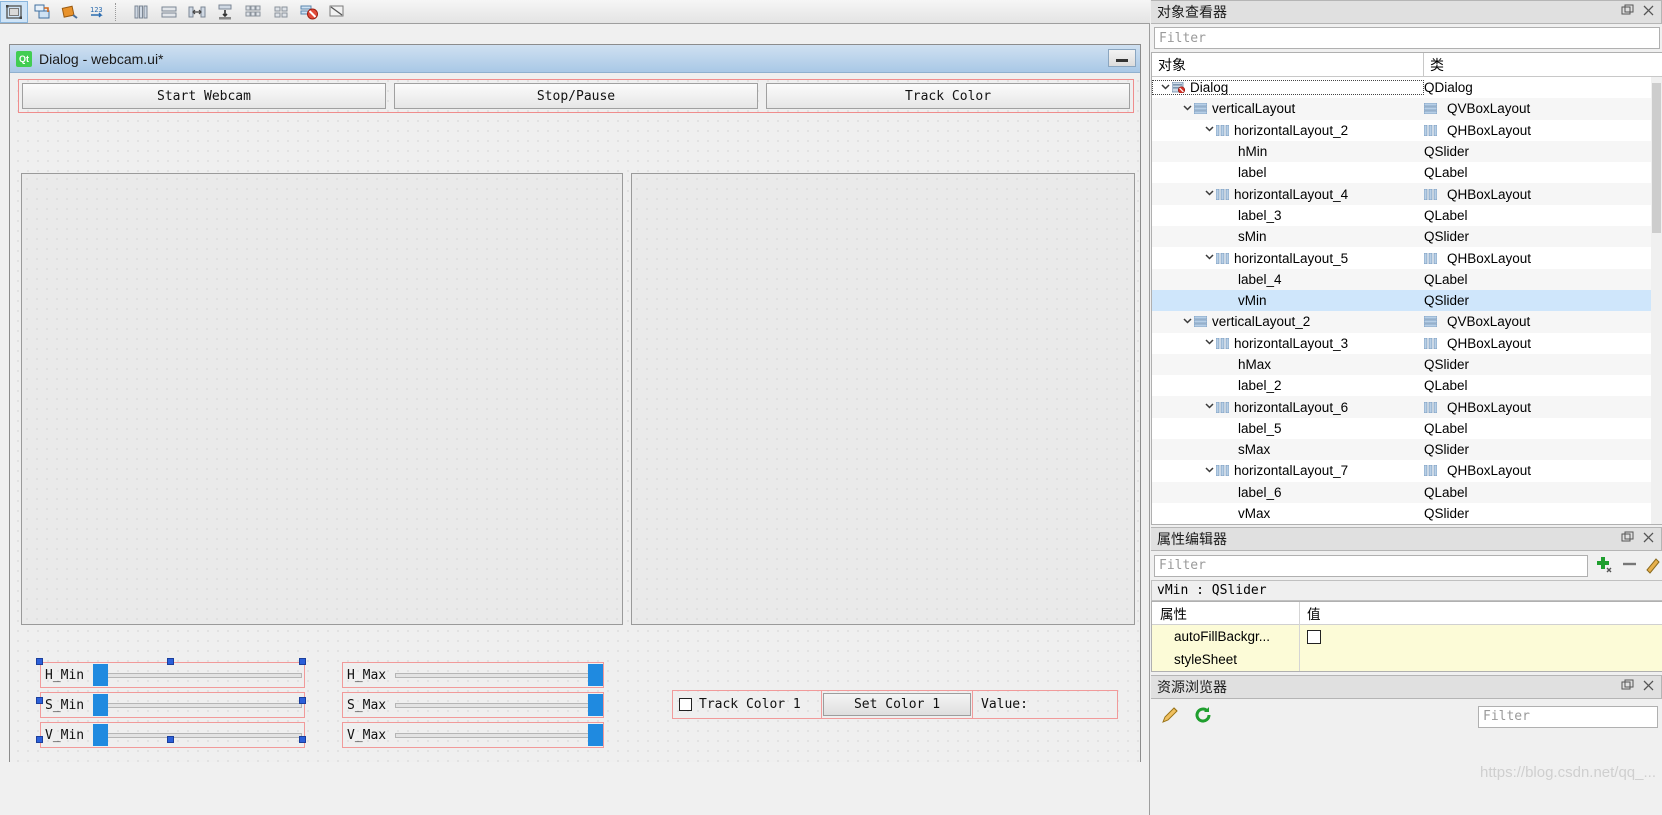 The height and width of the screenshot is (815, 1662). Describe the element at coordinates (302, 739) in the screenshot. I see `selection-handle-bottom-right` at that location.